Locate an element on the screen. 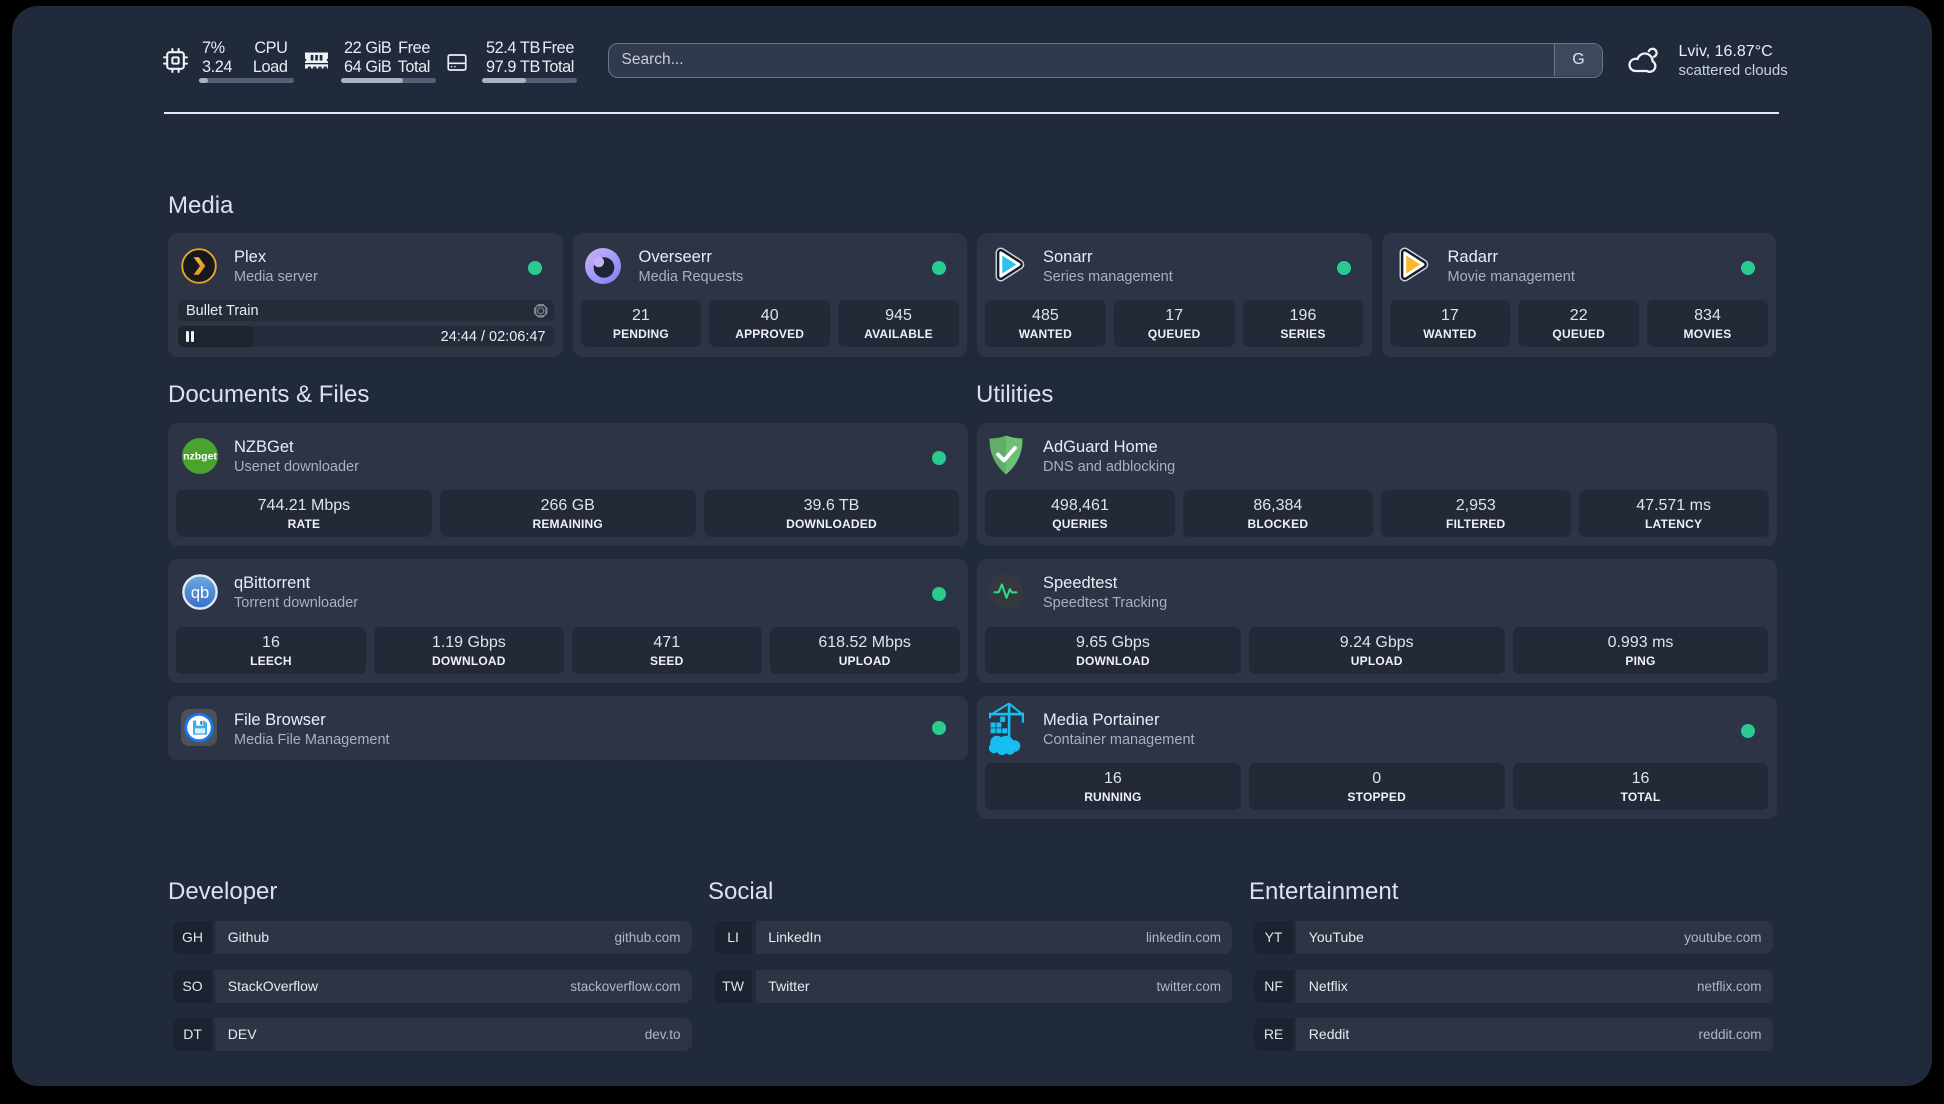 The width and height of the screenshot is (1944, 1104). svg-text: nzbget is located at coordinates (200, 456).